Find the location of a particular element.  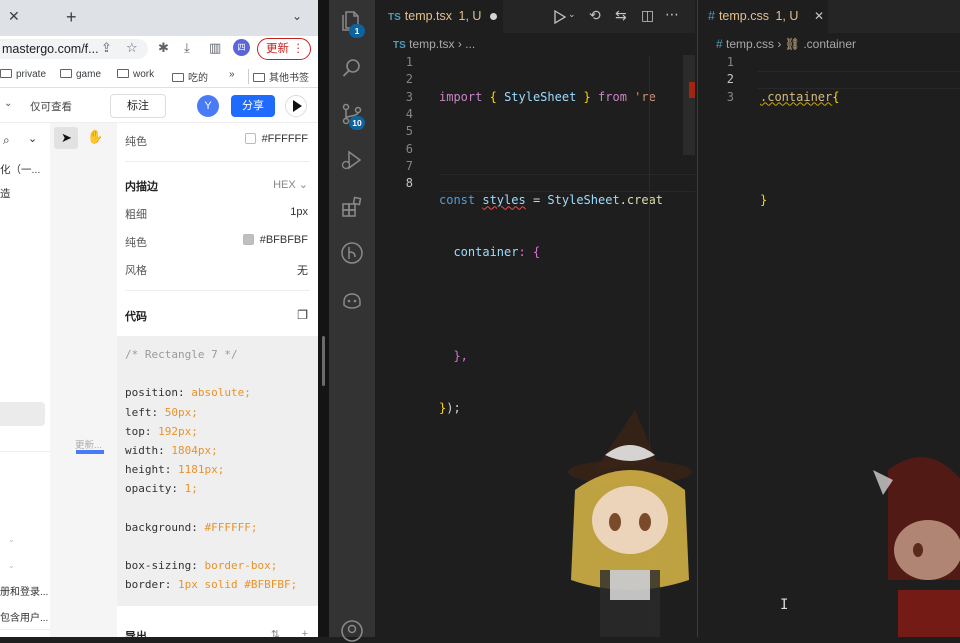

timeline-icon: ⟲ is located at coordinates (595, 15).